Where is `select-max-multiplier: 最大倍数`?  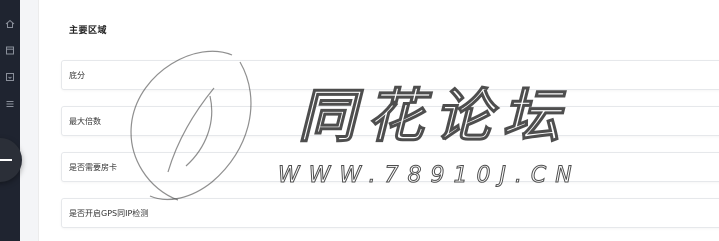
select-max-multiplier: 最大倍数 is located at coordinates (390, 121).